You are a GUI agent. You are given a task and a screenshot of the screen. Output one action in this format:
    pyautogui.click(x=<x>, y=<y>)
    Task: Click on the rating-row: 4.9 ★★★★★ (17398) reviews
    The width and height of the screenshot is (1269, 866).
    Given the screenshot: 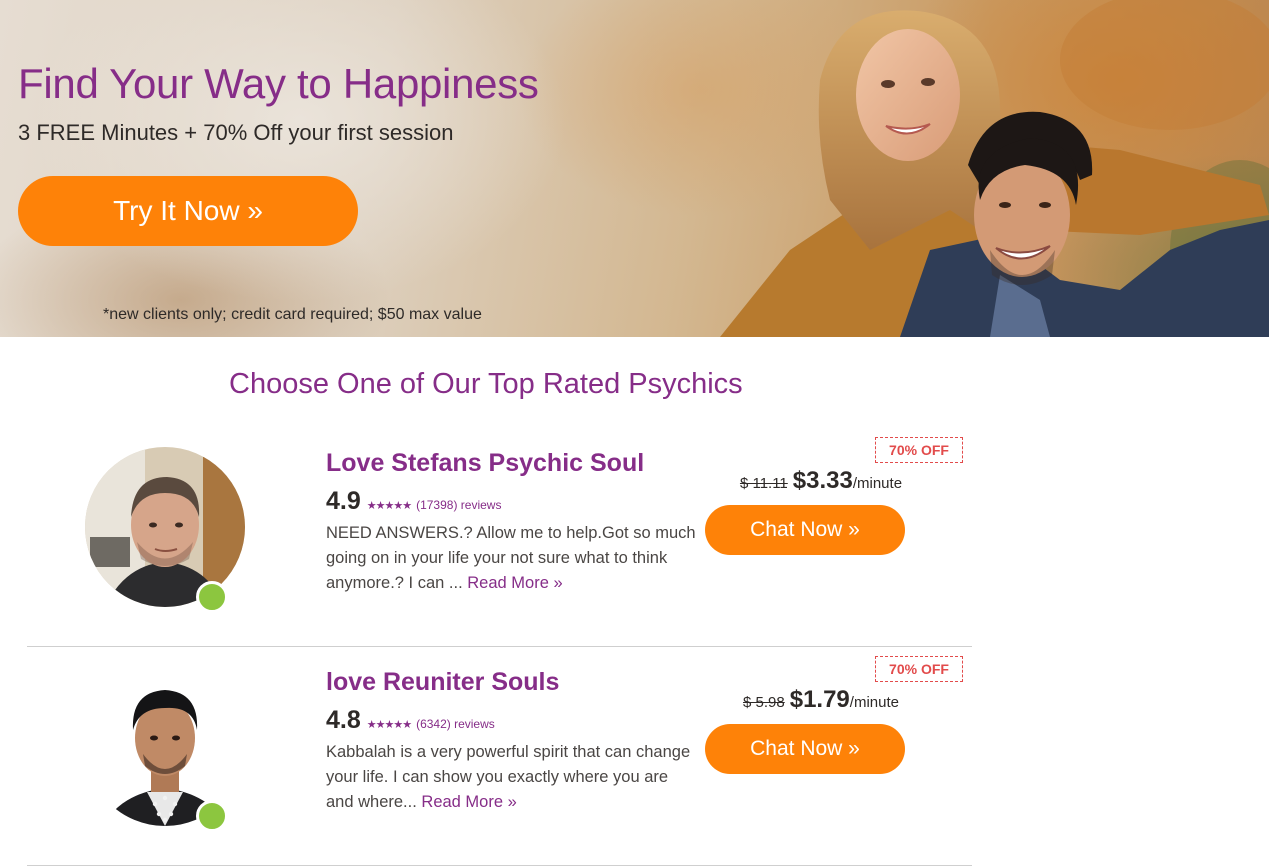 What is the action you would take?
    pyautogui.click(x=413, y=501)
    